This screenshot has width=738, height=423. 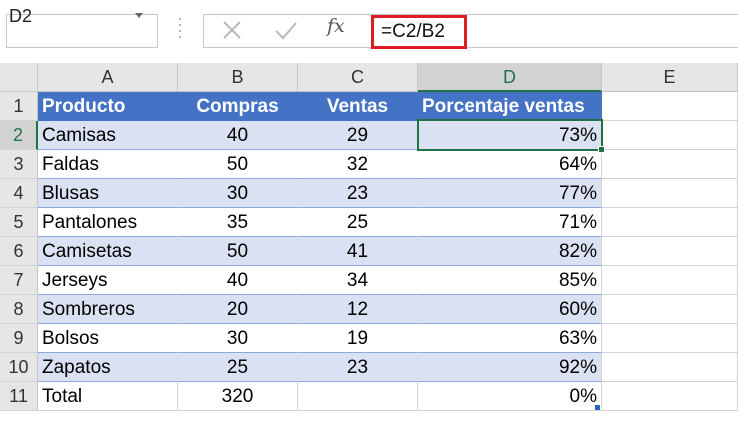 What do you see at coordinates (19, 106) in the screenshot?
I see `row-header-1: 1` at bounding box center [19, 106].